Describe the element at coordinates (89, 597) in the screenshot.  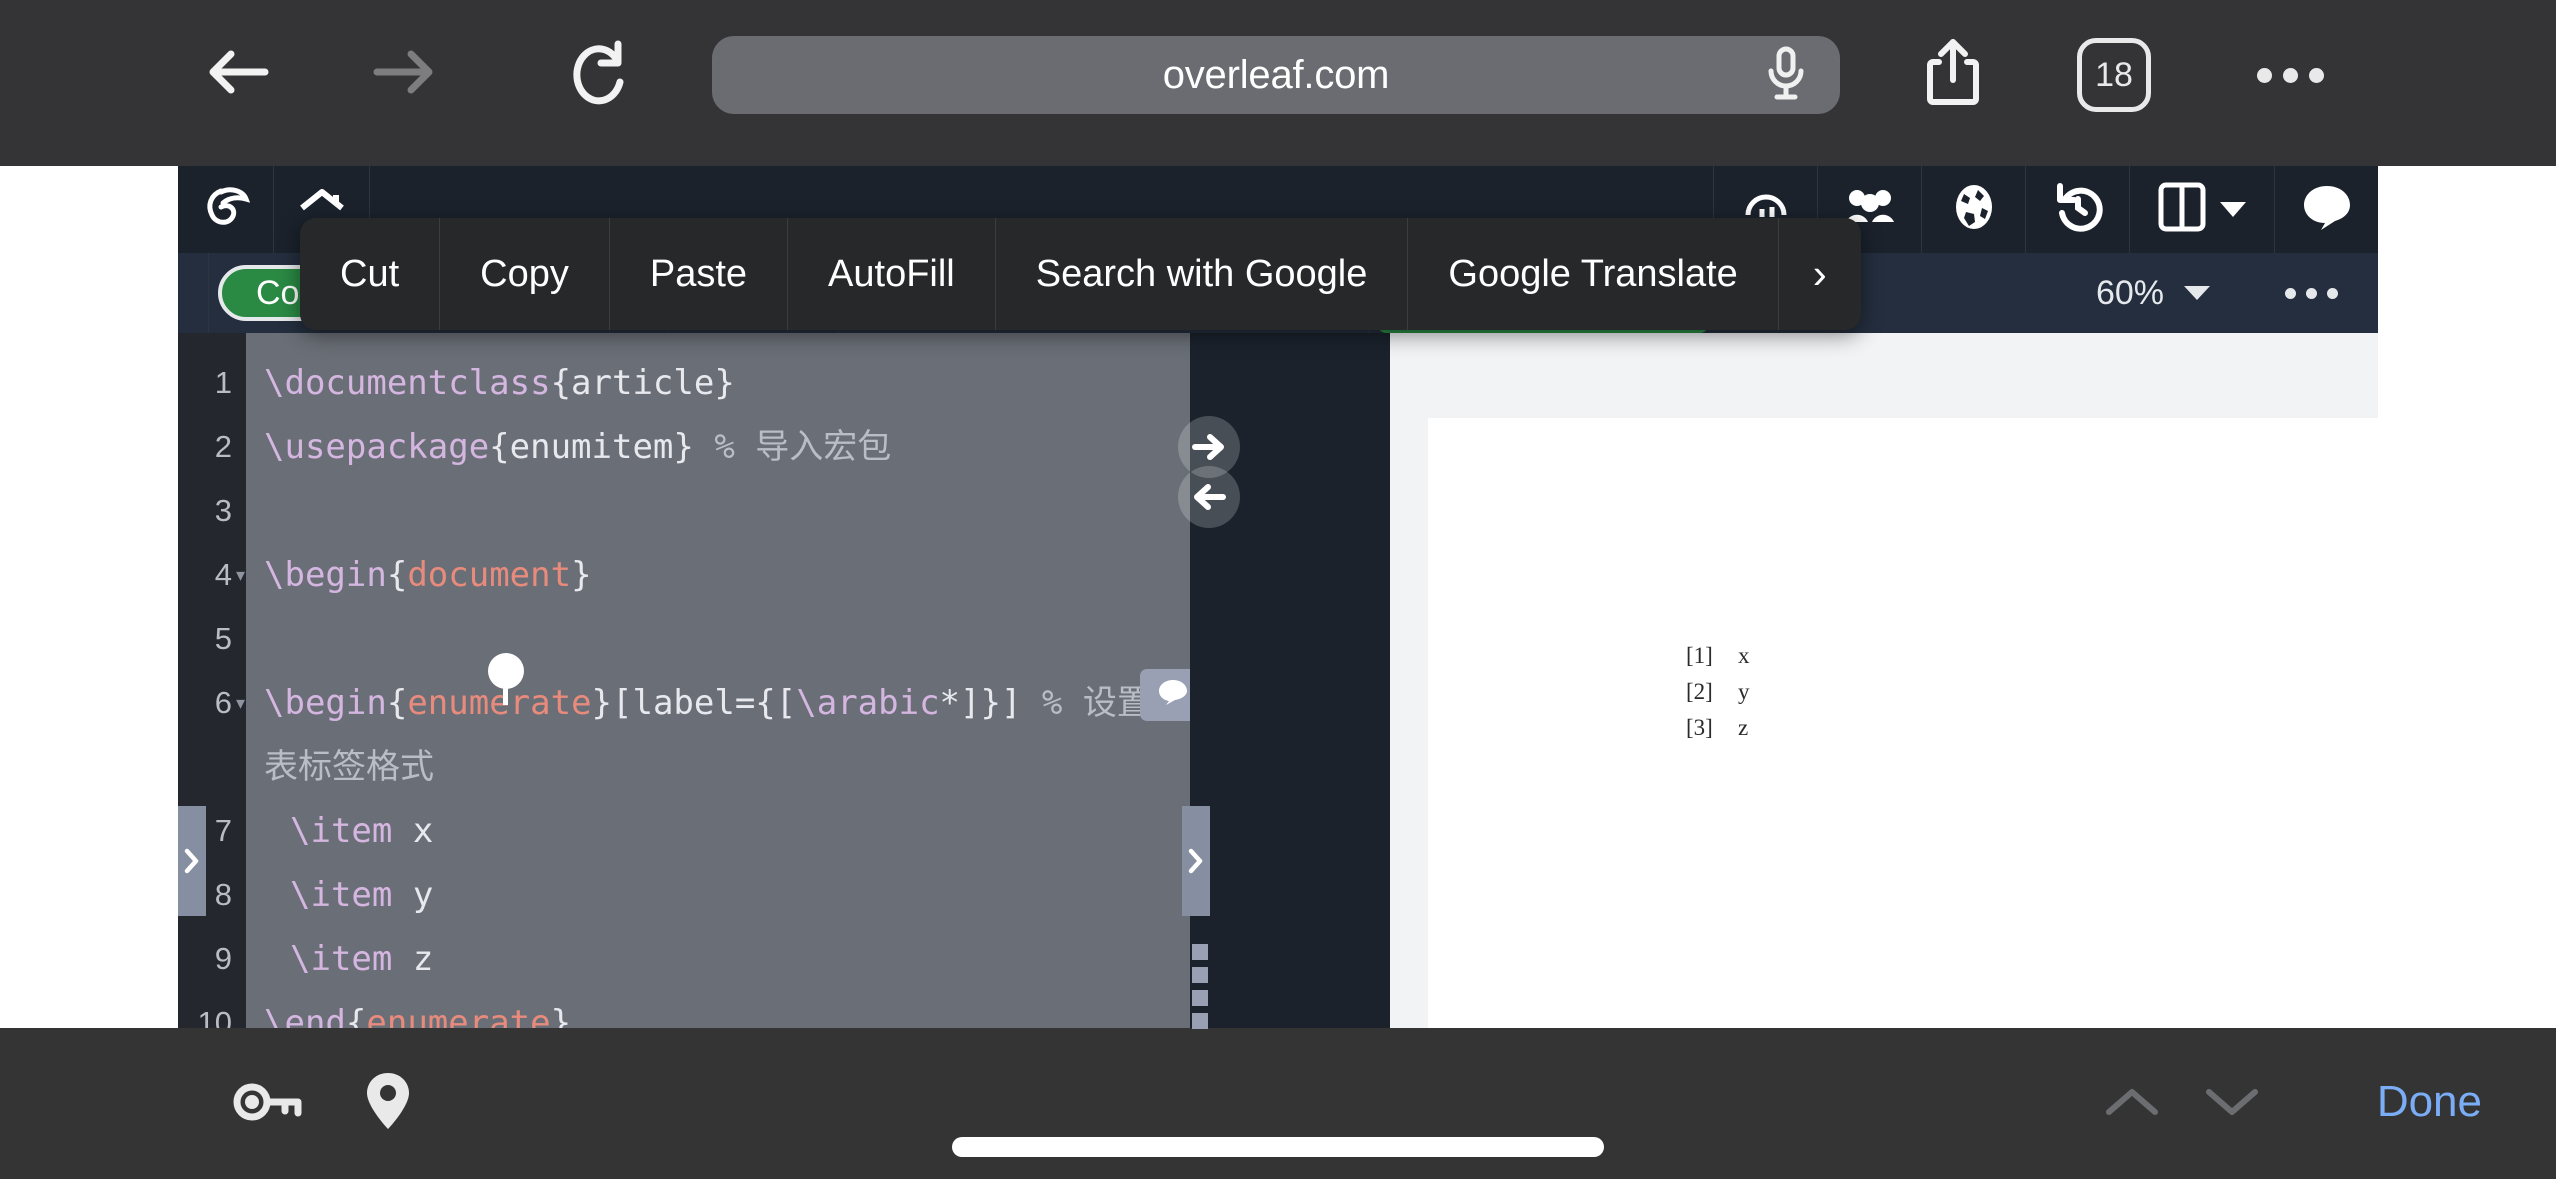
I see `page-left-margin` at that location.